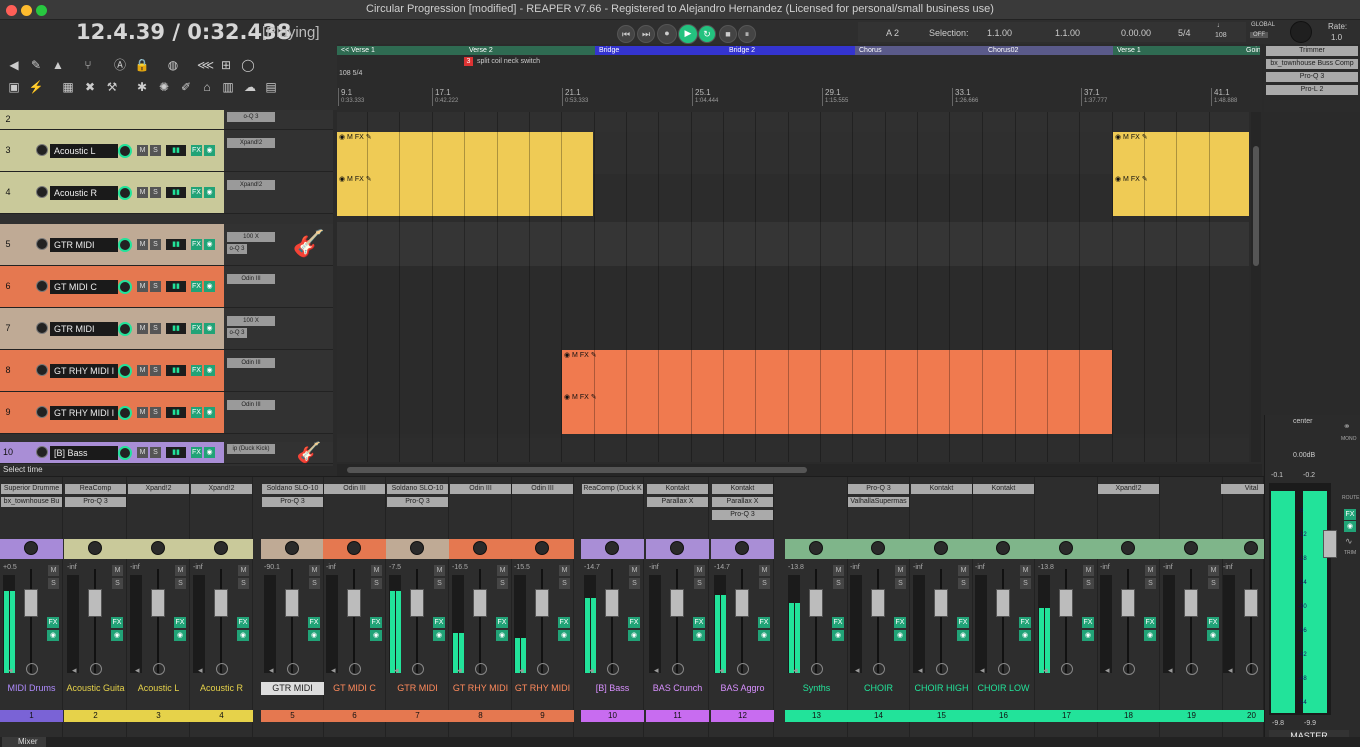 The image size is (1360, 747). I want to click on mixer-tab: Mixer, so click(24, 742).